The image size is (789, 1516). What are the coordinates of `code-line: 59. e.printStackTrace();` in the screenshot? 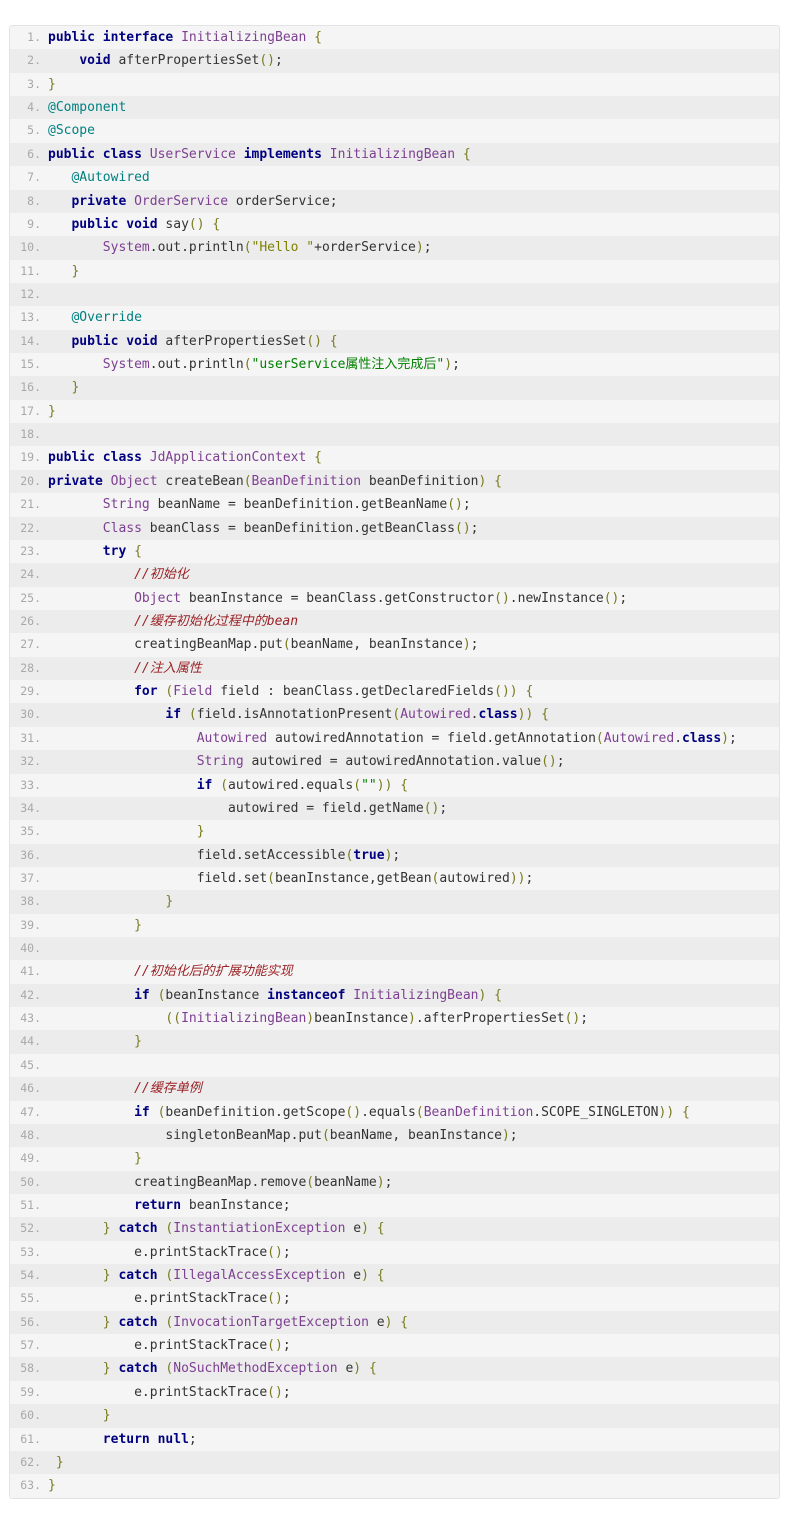 It's located at (394, 1392).